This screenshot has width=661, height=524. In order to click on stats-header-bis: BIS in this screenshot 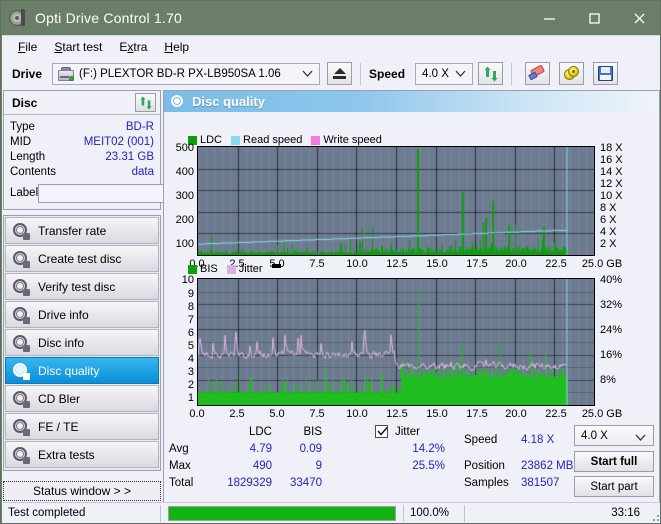, I will do `click(312, 432)`.